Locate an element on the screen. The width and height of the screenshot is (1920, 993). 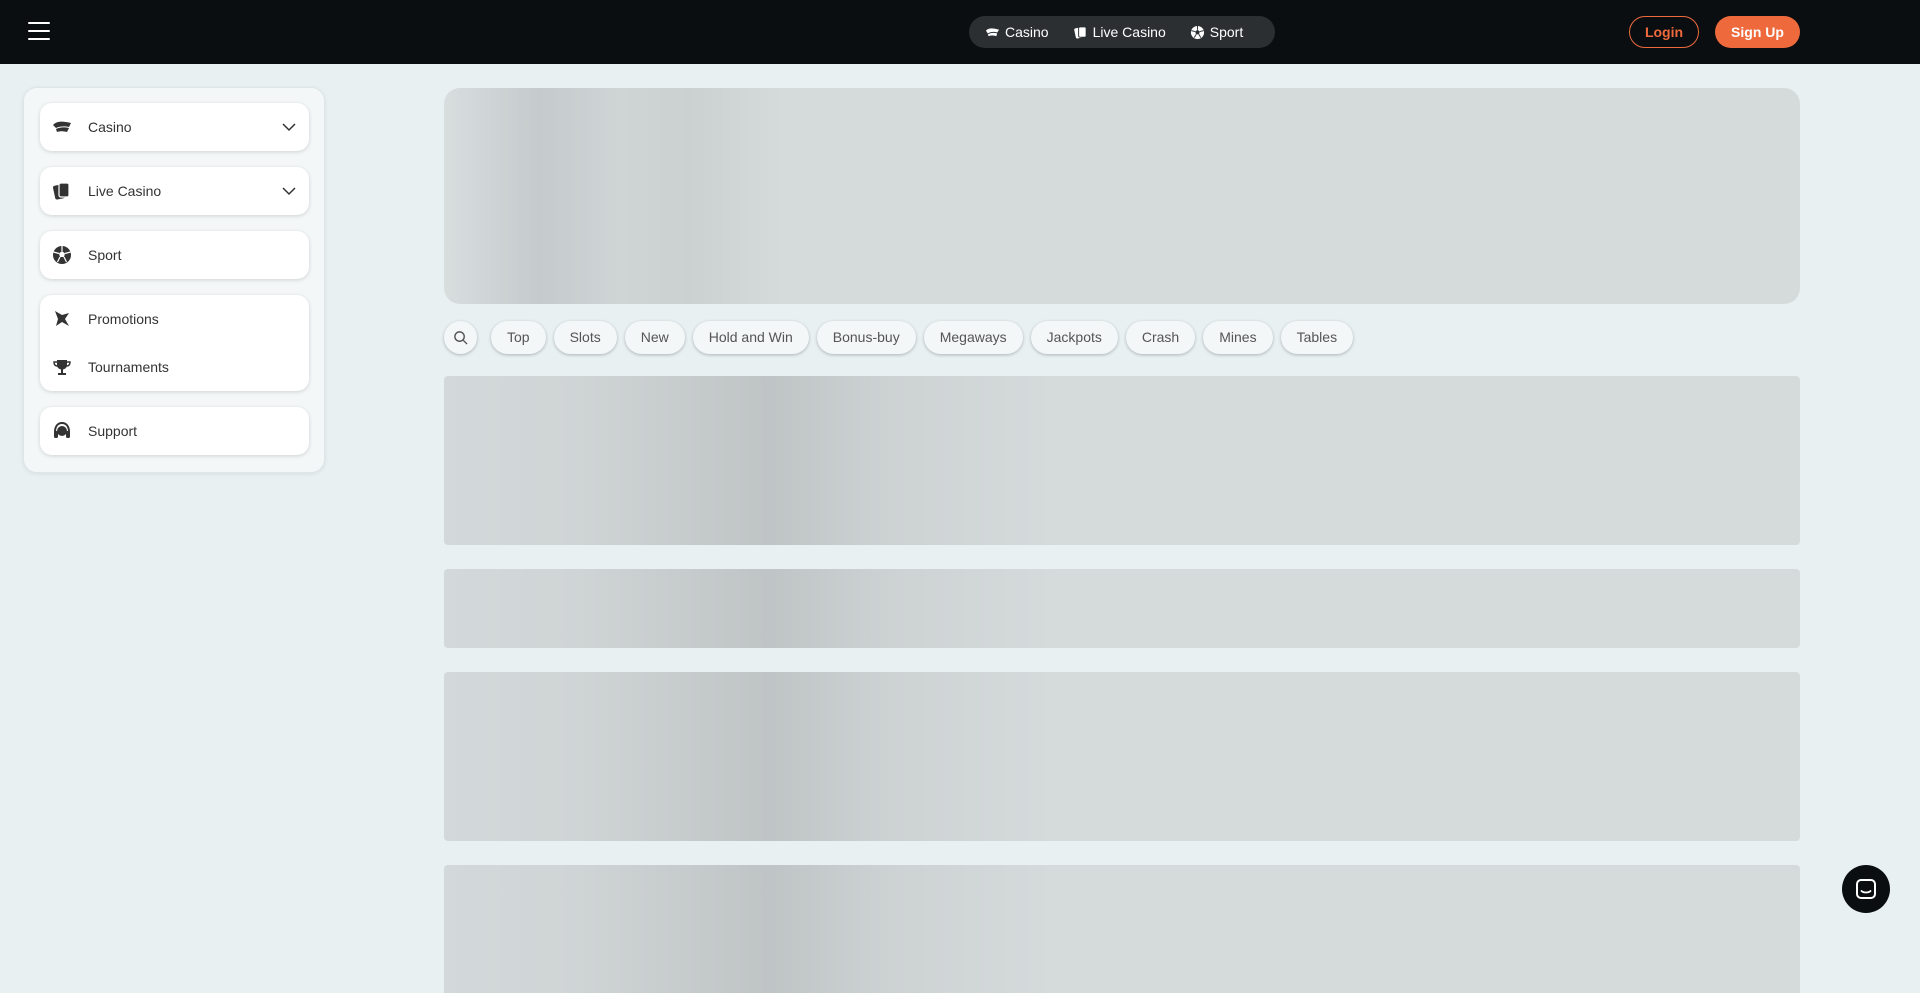
topnav-casino-label: Casino is located at coordinates (1027, 32).